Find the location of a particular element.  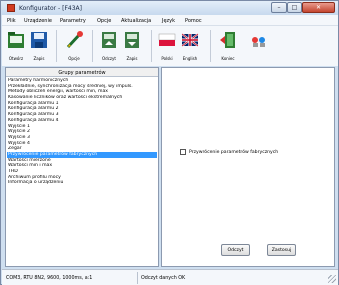

list-item: Informacja o urządzeniu is located at coordinates (82, 183).